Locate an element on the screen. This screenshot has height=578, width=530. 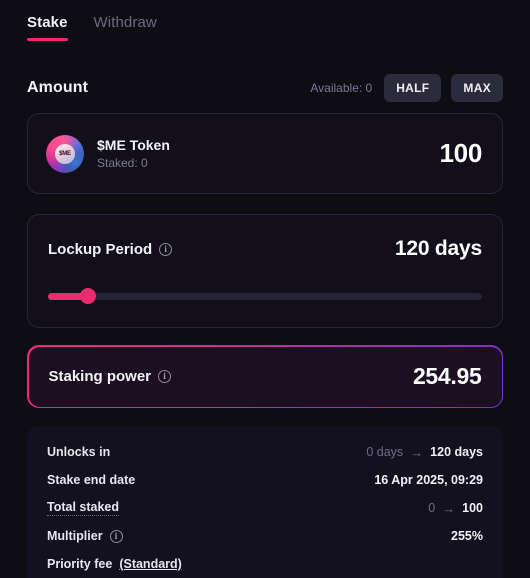
lockup-period-label: Lockup Period i is located at coordinates (110, 249).